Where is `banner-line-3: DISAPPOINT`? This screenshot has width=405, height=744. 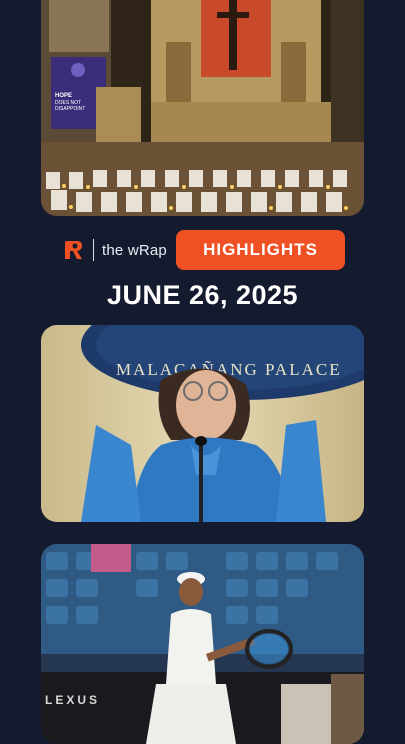
banner-line-3: DISAPPOINT is located at coordinates (70, 109).